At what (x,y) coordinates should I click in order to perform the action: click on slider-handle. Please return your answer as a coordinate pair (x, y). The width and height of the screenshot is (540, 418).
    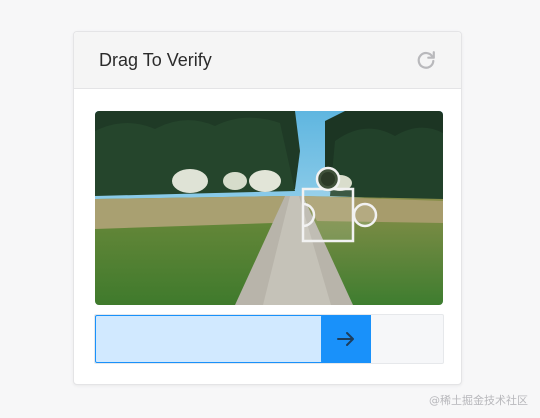
    Looking at the image, I should click on (346, 339).